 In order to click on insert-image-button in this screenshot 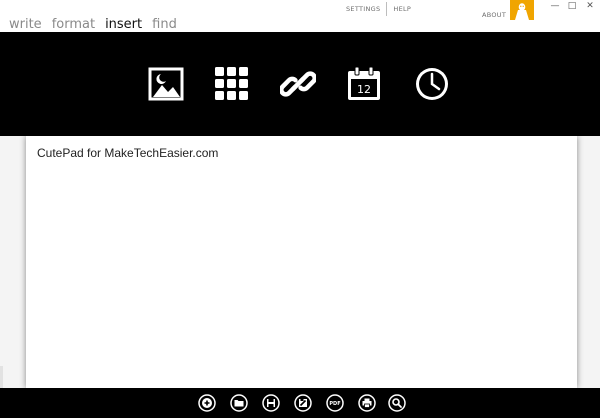, I will do `click(166, 84)`.